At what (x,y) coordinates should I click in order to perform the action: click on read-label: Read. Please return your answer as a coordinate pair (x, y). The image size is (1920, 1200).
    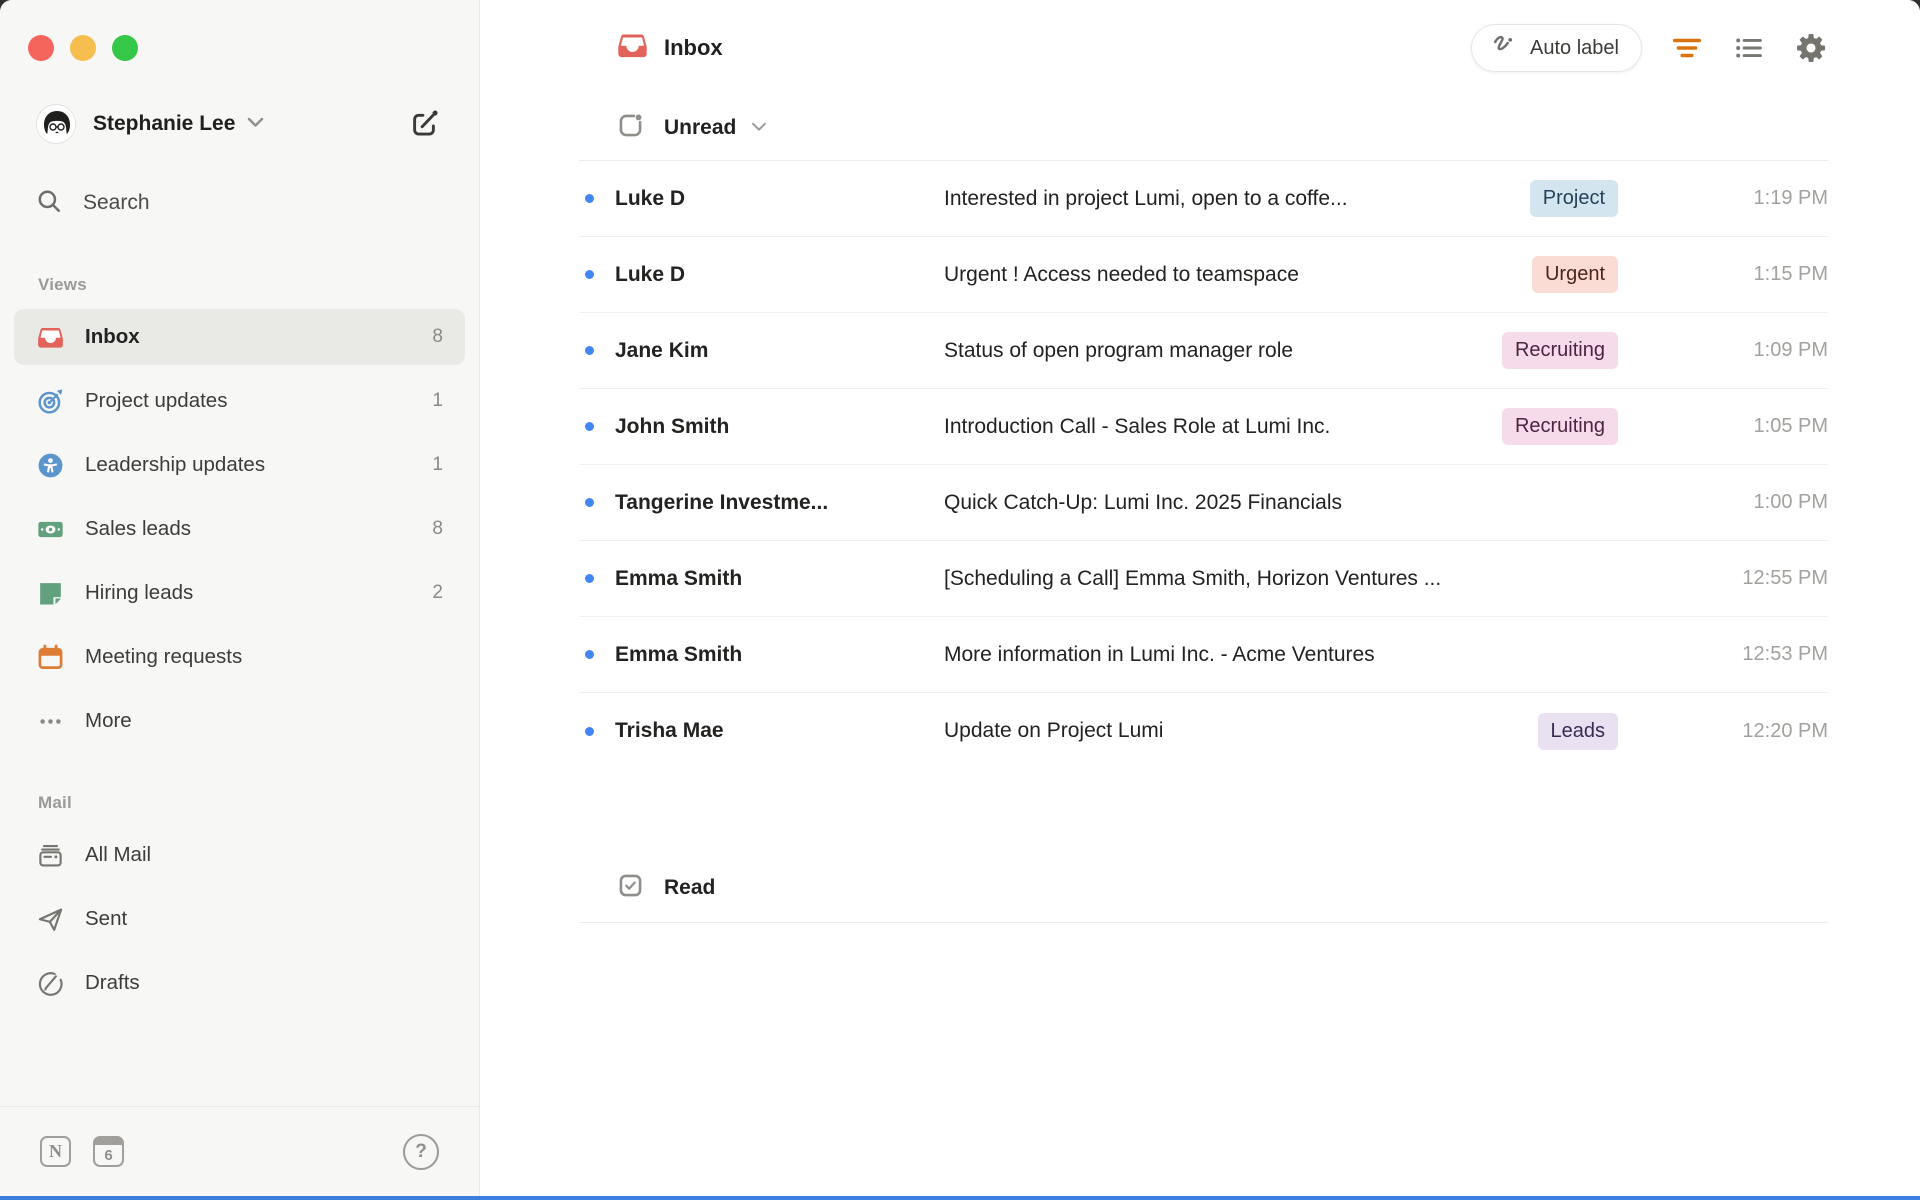
    Looking at the image, I should click on (690, 887).